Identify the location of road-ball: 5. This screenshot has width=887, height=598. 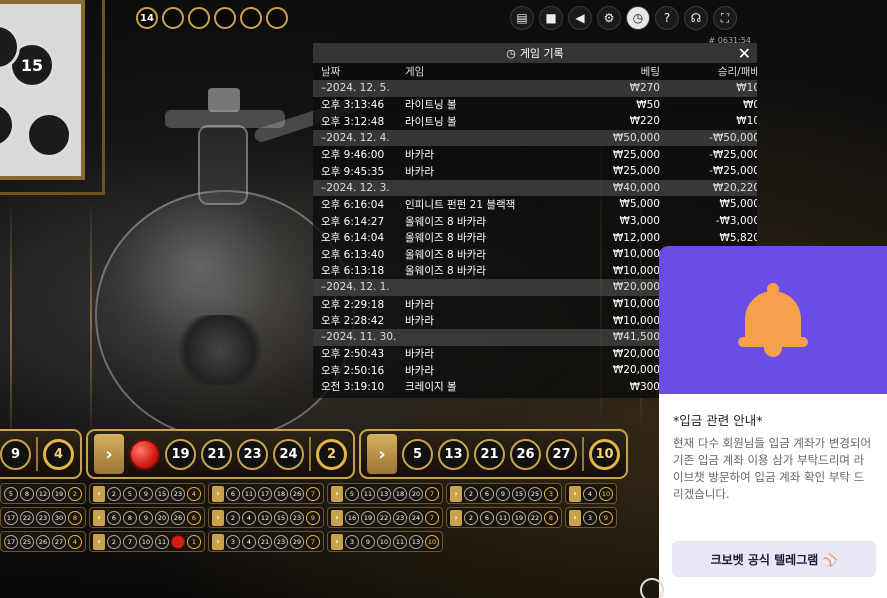
(417, 454).